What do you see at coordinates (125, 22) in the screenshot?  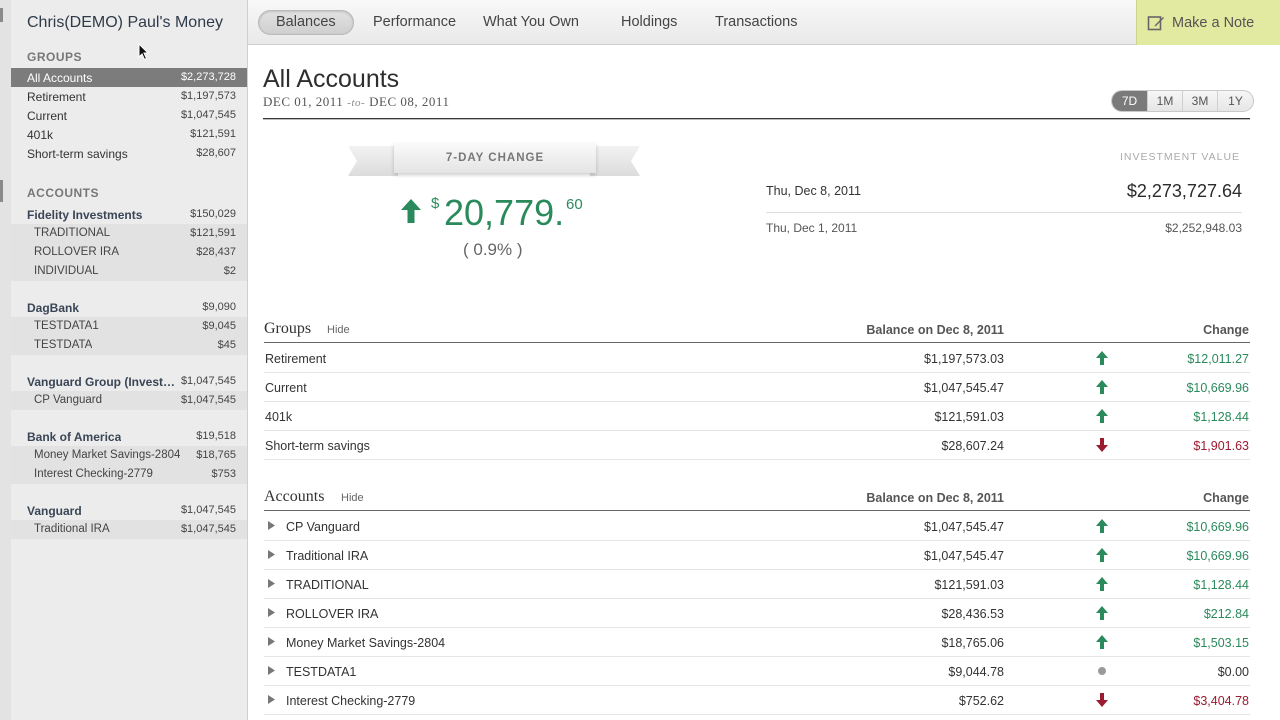 I see `sidebar-title: Chris(DEMO) Paul's Money` at bounding box center [125, 22].